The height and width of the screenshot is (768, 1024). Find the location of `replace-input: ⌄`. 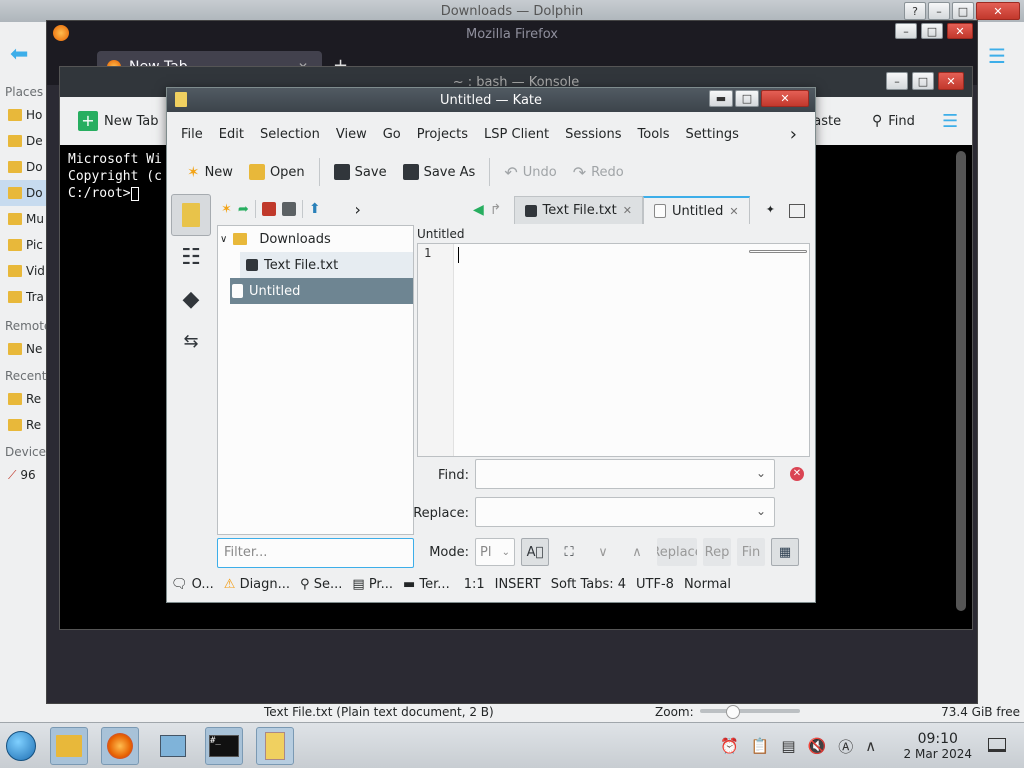

replace-input: ⌄ is located at coordinates (625, 512).